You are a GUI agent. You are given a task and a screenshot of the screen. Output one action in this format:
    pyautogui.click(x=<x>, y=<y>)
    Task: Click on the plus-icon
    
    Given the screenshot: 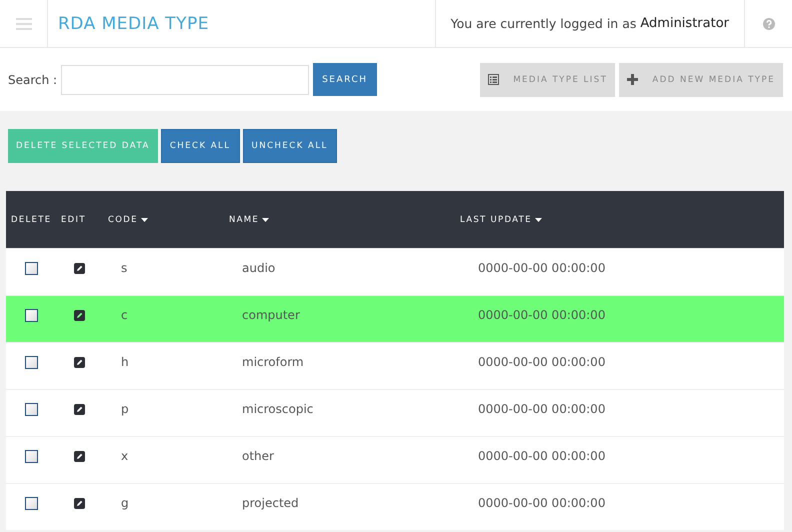 What is the action you would take?
    pyautogui.click(x=632, y=79)
    